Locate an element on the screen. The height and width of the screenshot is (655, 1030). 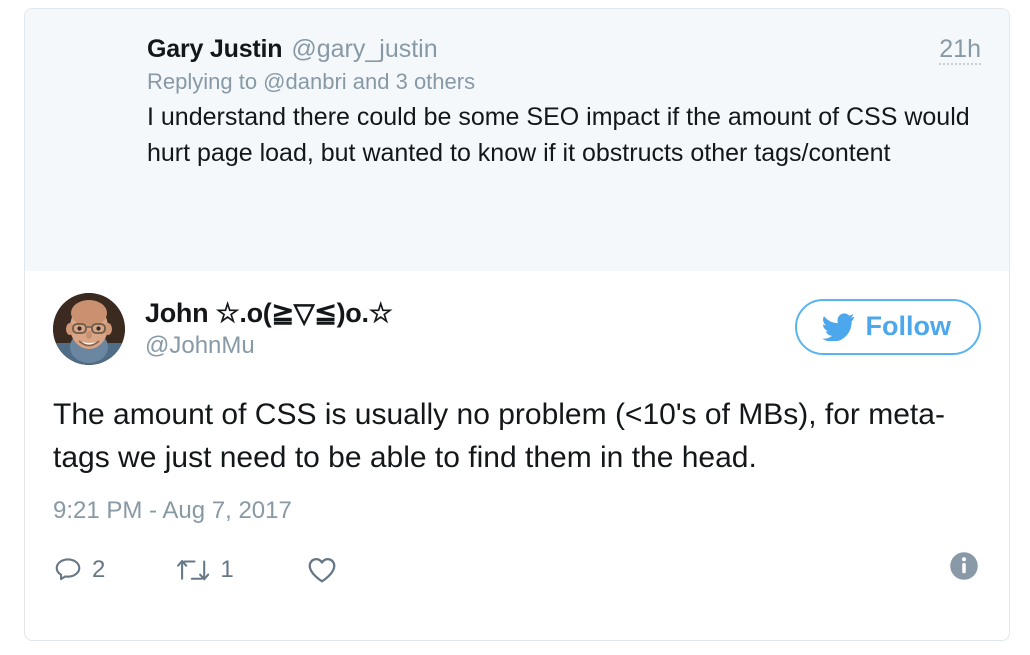
info-icon is located at coordinates (964, 566).